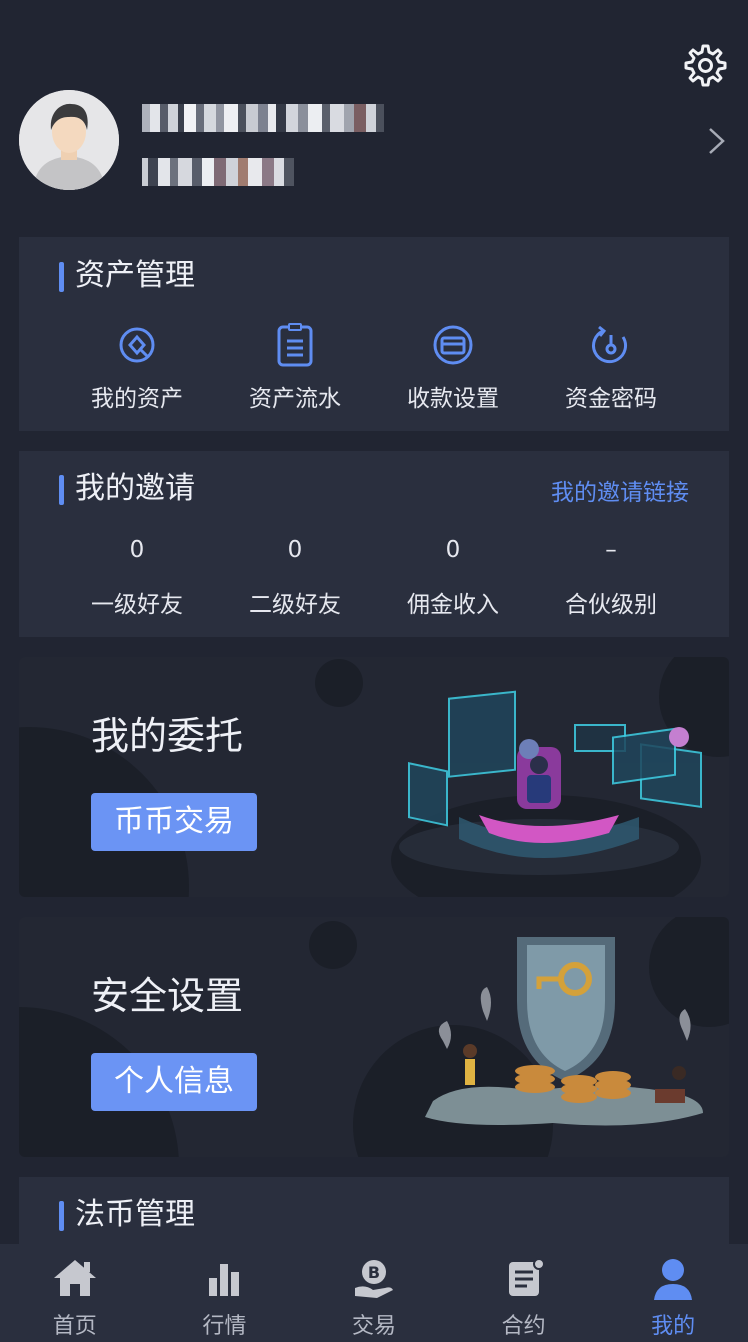 This screenshot has height=1342, width=748. I want to click on spot-trading-button: 币币交易, so click(174, 822).